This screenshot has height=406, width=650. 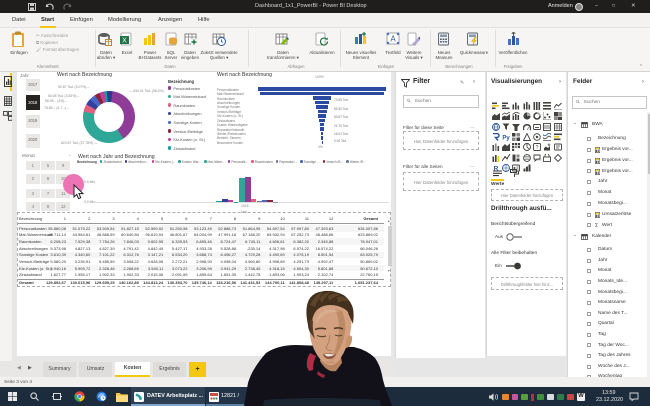 I want to click on svg-text: A, so click(x=393, y=39).